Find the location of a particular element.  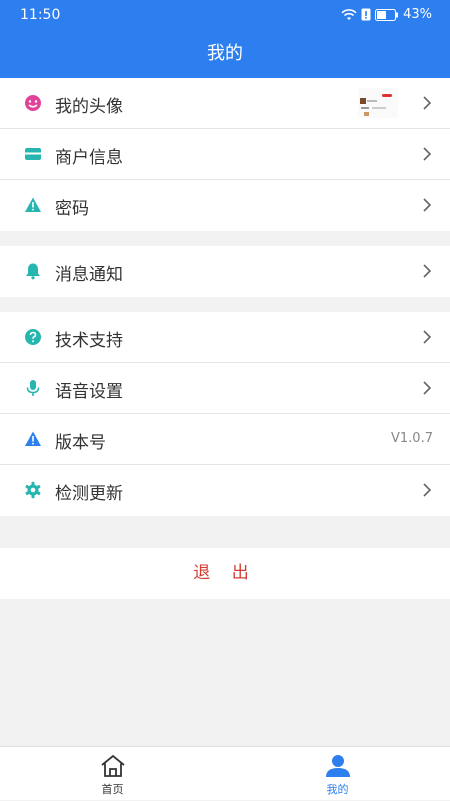

wifi-icon is located at coordinates (349, 14).